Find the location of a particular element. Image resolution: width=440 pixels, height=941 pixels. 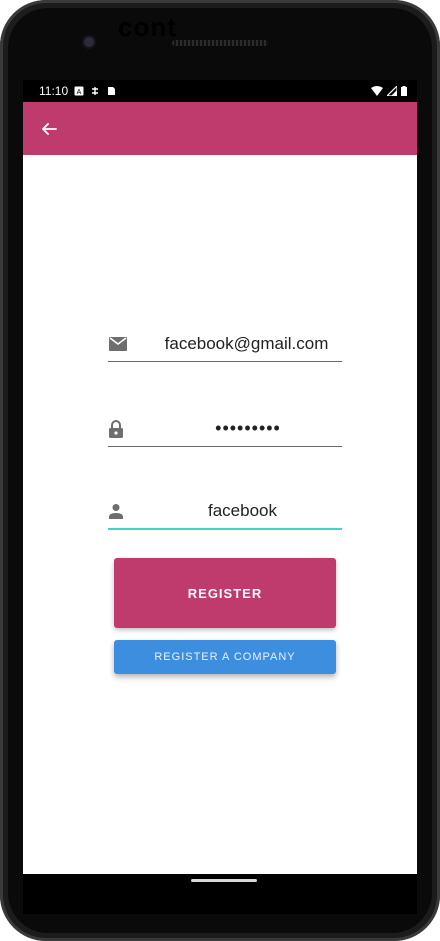

password-input is located at coordinates (248, 428).